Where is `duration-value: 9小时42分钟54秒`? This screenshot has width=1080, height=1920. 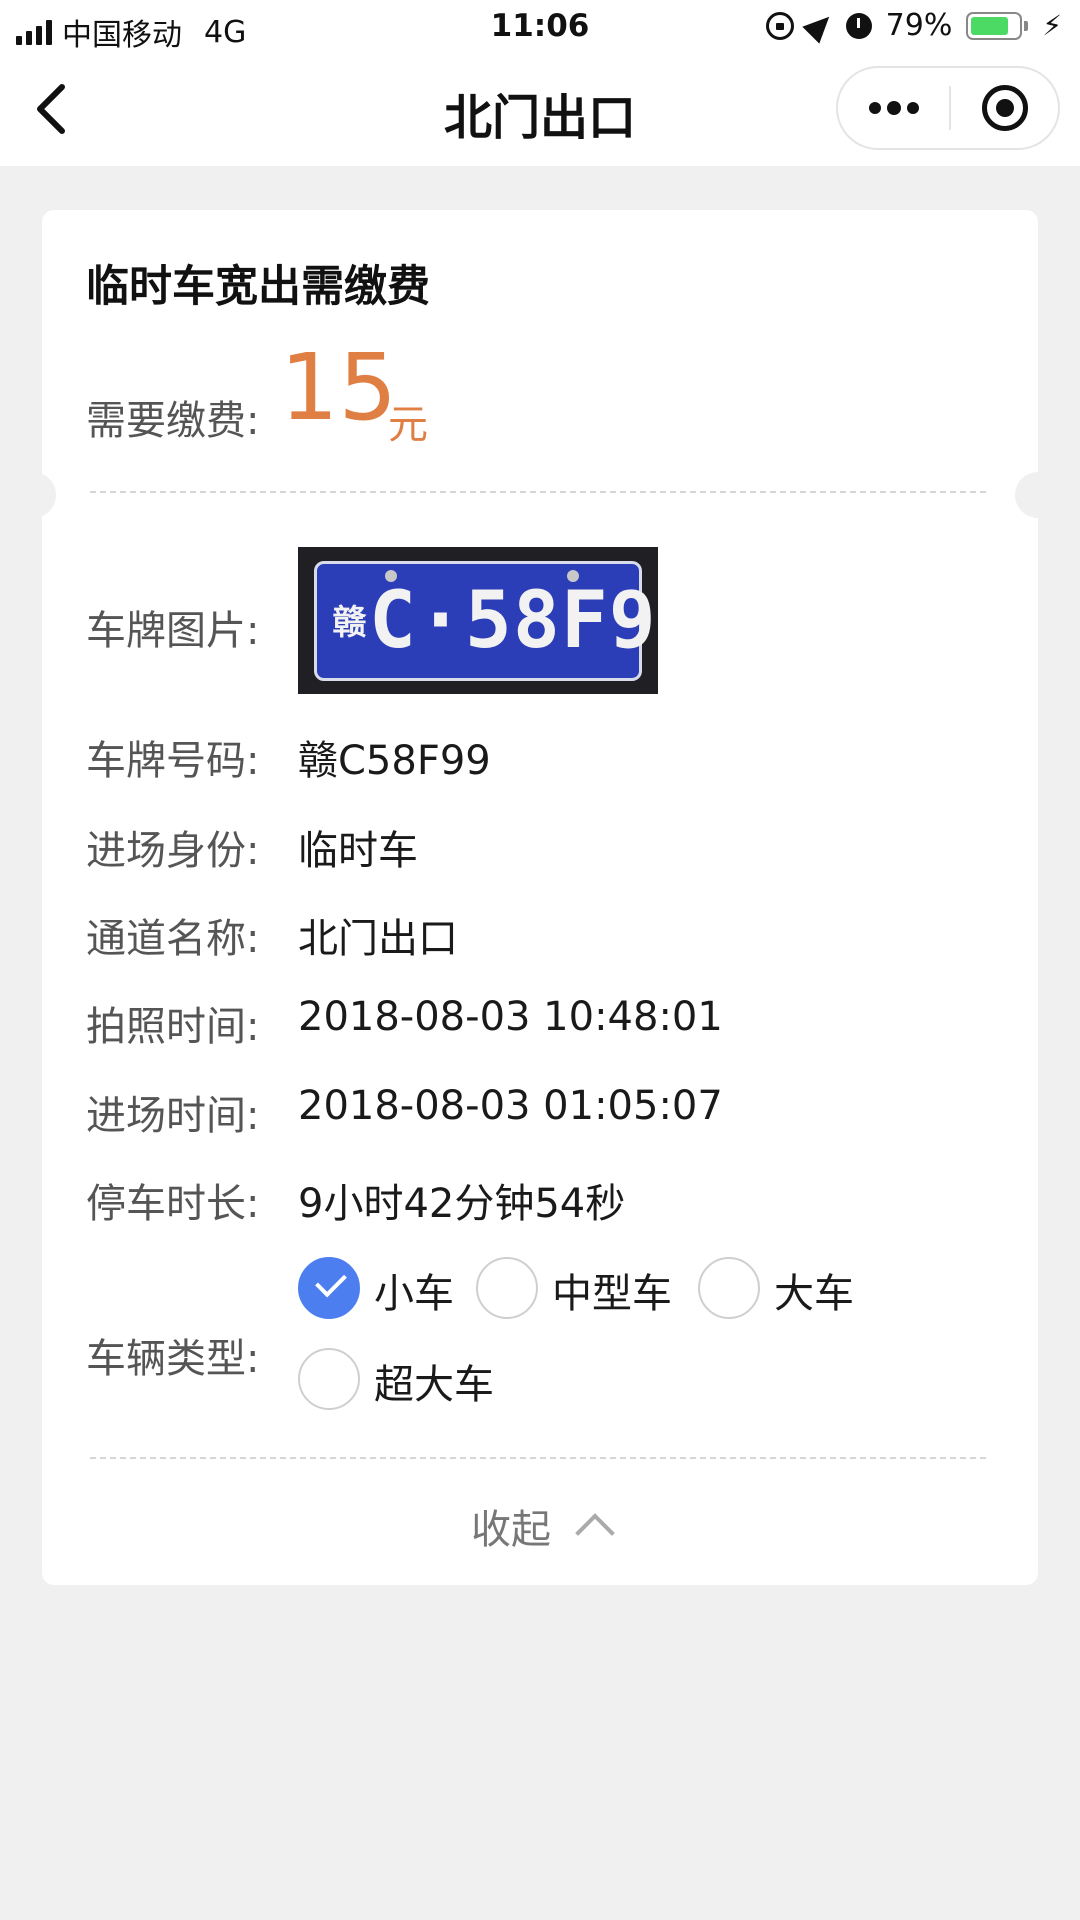 duration-value: 9小时42分钟54秒 is located at coordinates (462, 1204).